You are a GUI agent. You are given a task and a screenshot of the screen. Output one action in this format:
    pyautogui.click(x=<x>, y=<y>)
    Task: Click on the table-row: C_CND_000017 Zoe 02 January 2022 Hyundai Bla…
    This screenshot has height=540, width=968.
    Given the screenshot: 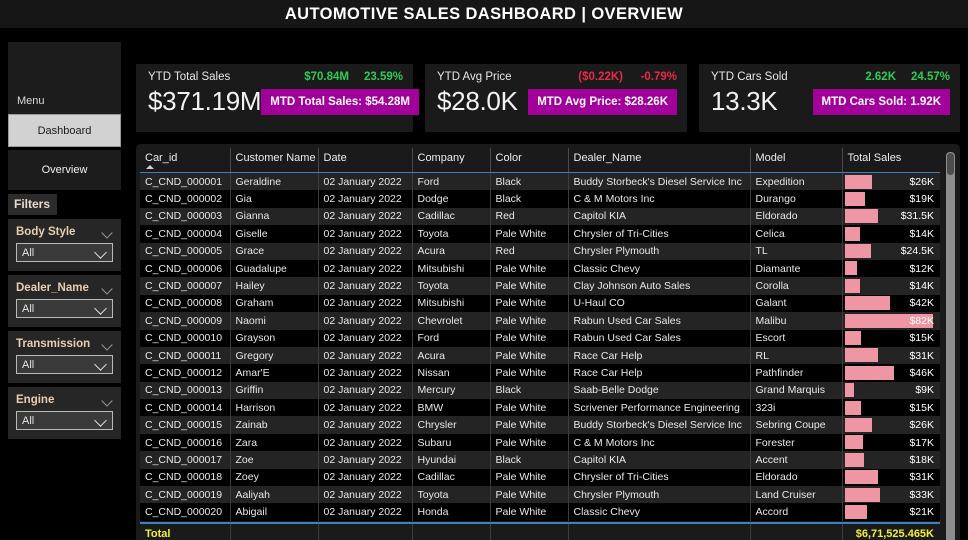 What is the action you would take?
    pyautogui.click(x=540, y=460)
    